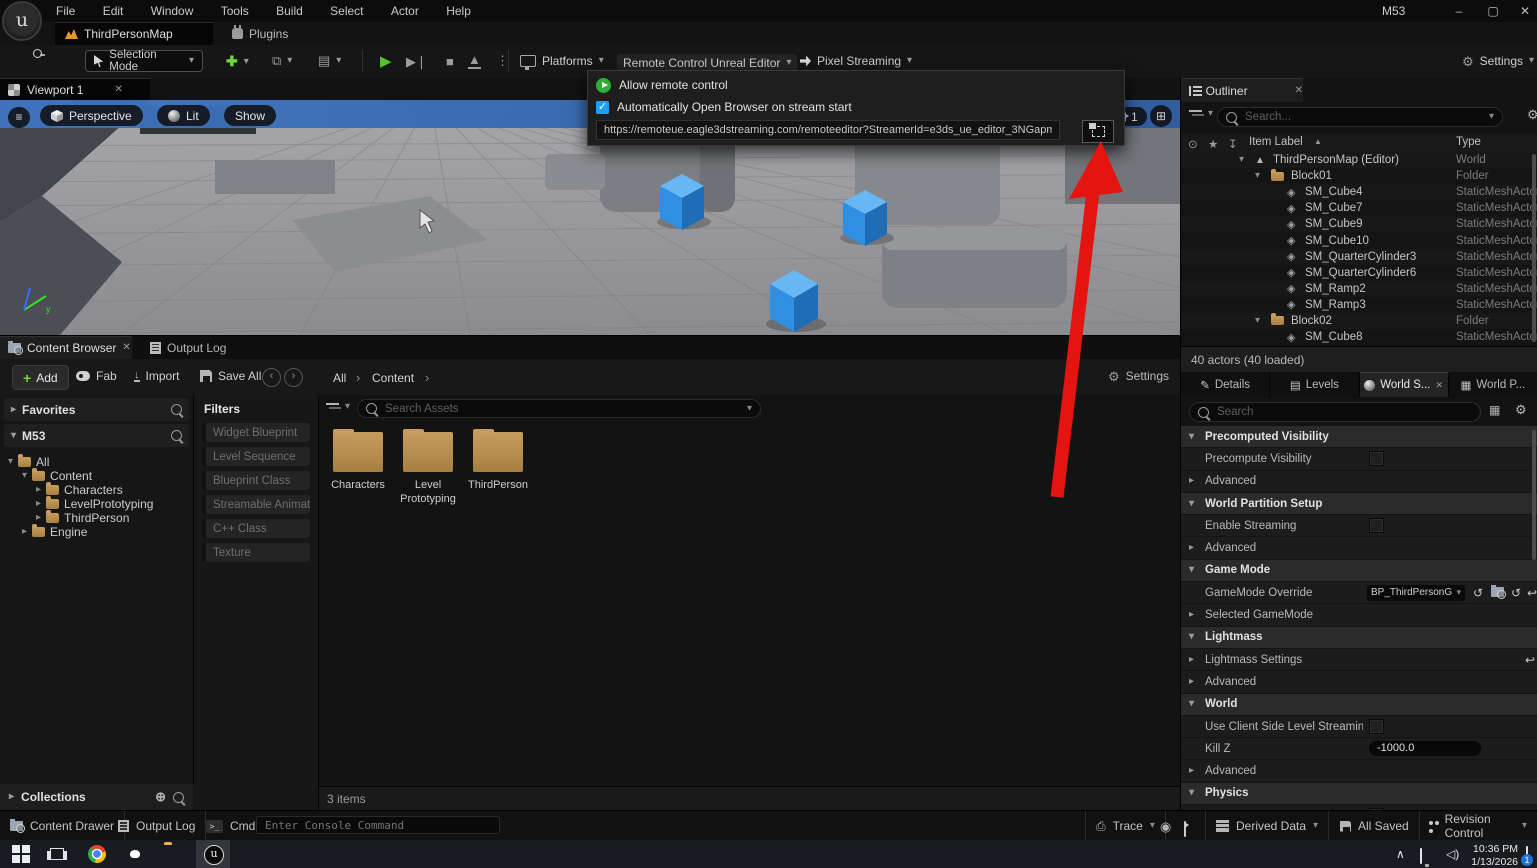  Describe the element at coordinates (100, 531) in the screenshot. I see `tree-item-engine: Engine` at that location.